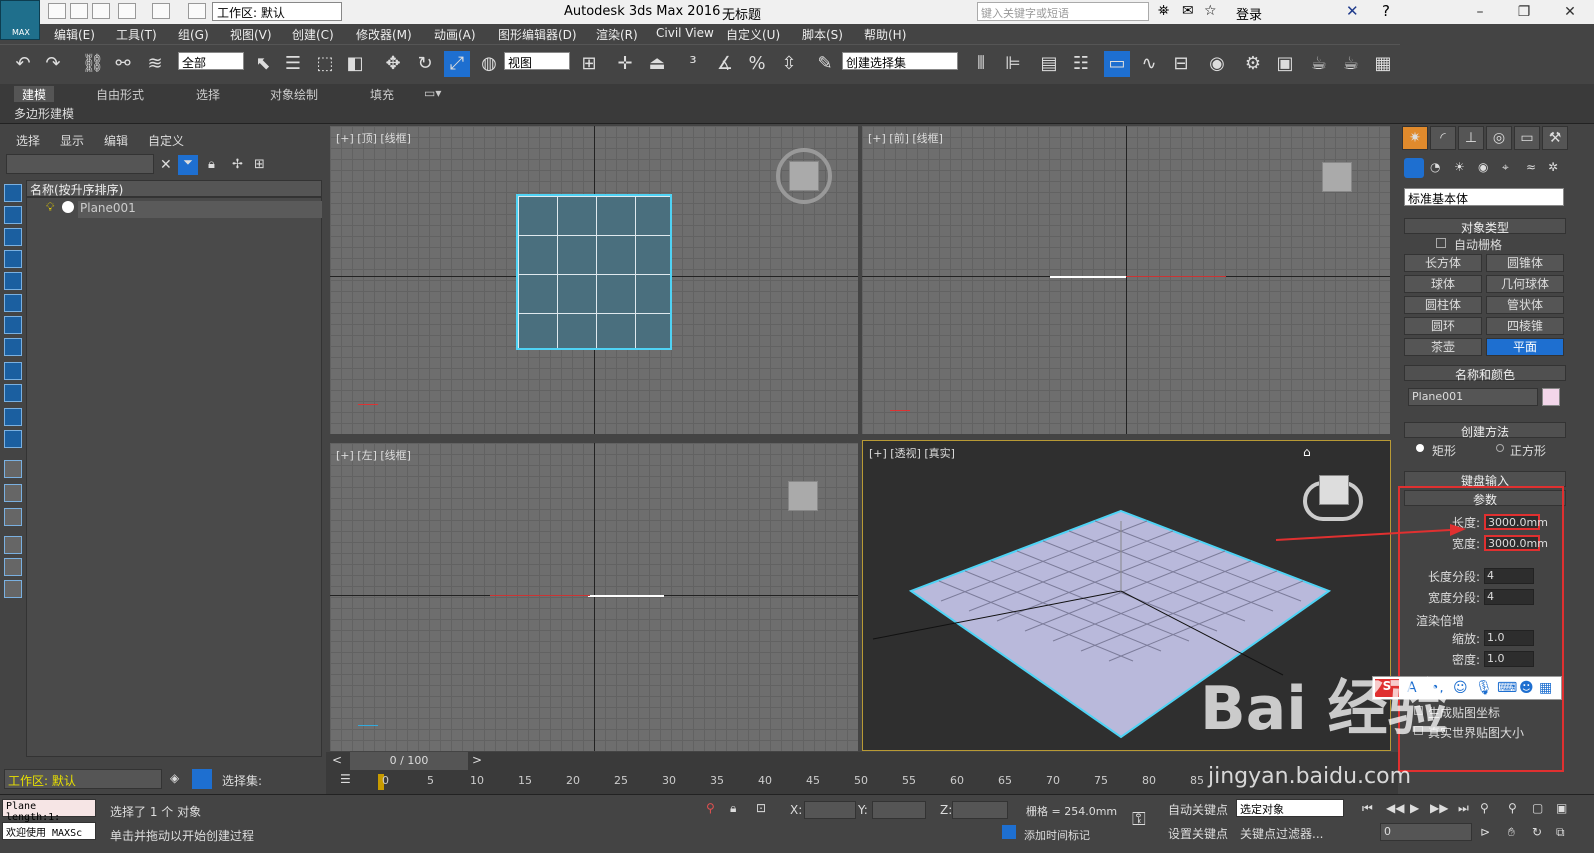 This screenshot has height=853, width=1594. What do you see at coordinates (1484, 197) in the screenshot?
I see `category-select: 标准基本体` at bounding box center [1484, 197].